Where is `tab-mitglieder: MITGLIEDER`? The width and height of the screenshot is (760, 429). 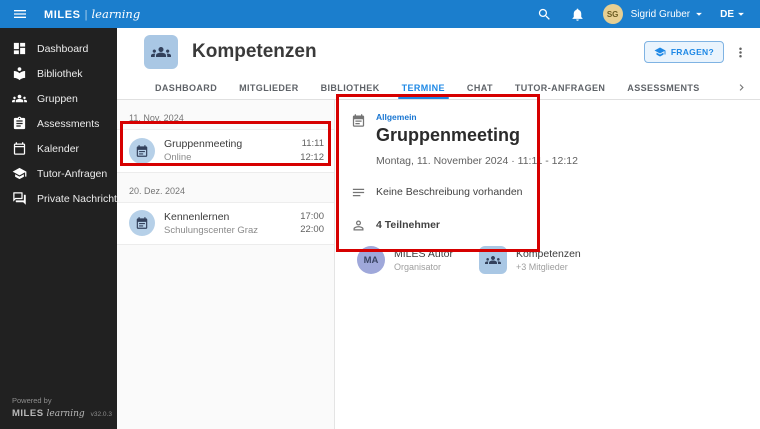 tab-mitglieder: MITGLIEDER is located at coordinates (269, 87).